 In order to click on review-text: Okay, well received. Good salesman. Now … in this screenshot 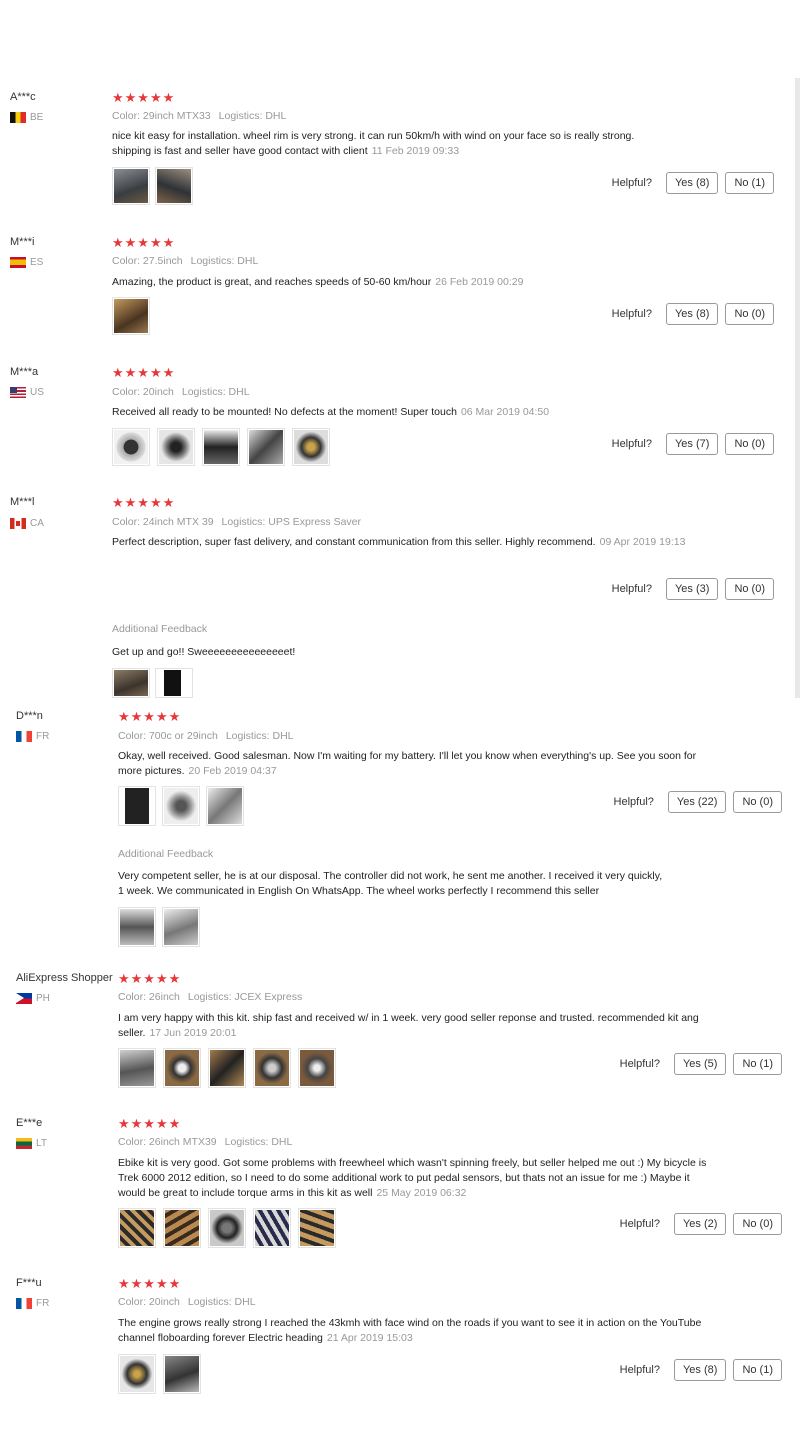, I will do `click(415, 764)`.